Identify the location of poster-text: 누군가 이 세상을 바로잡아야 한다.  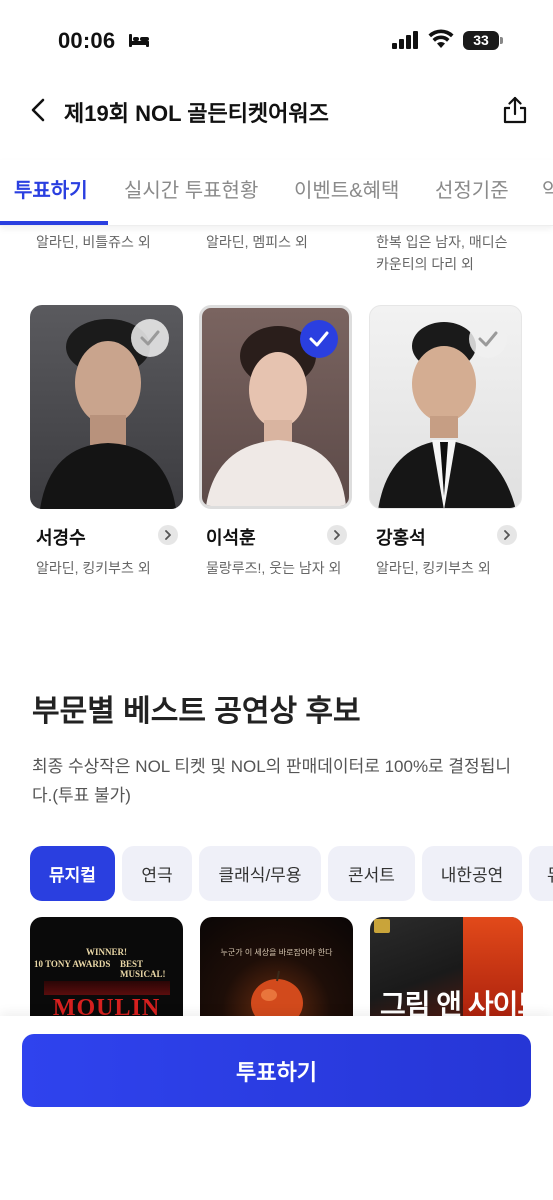
(276, 952).